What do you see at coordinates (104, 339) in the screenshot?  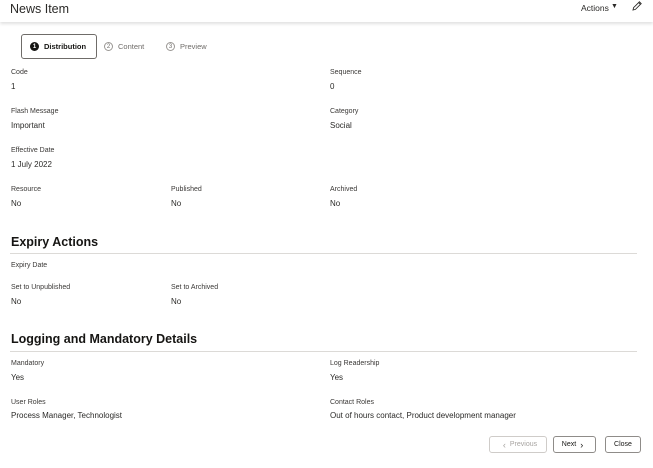 I see `logging-heading: Logging and Mandatory Details` at bounding box center [104, 339].